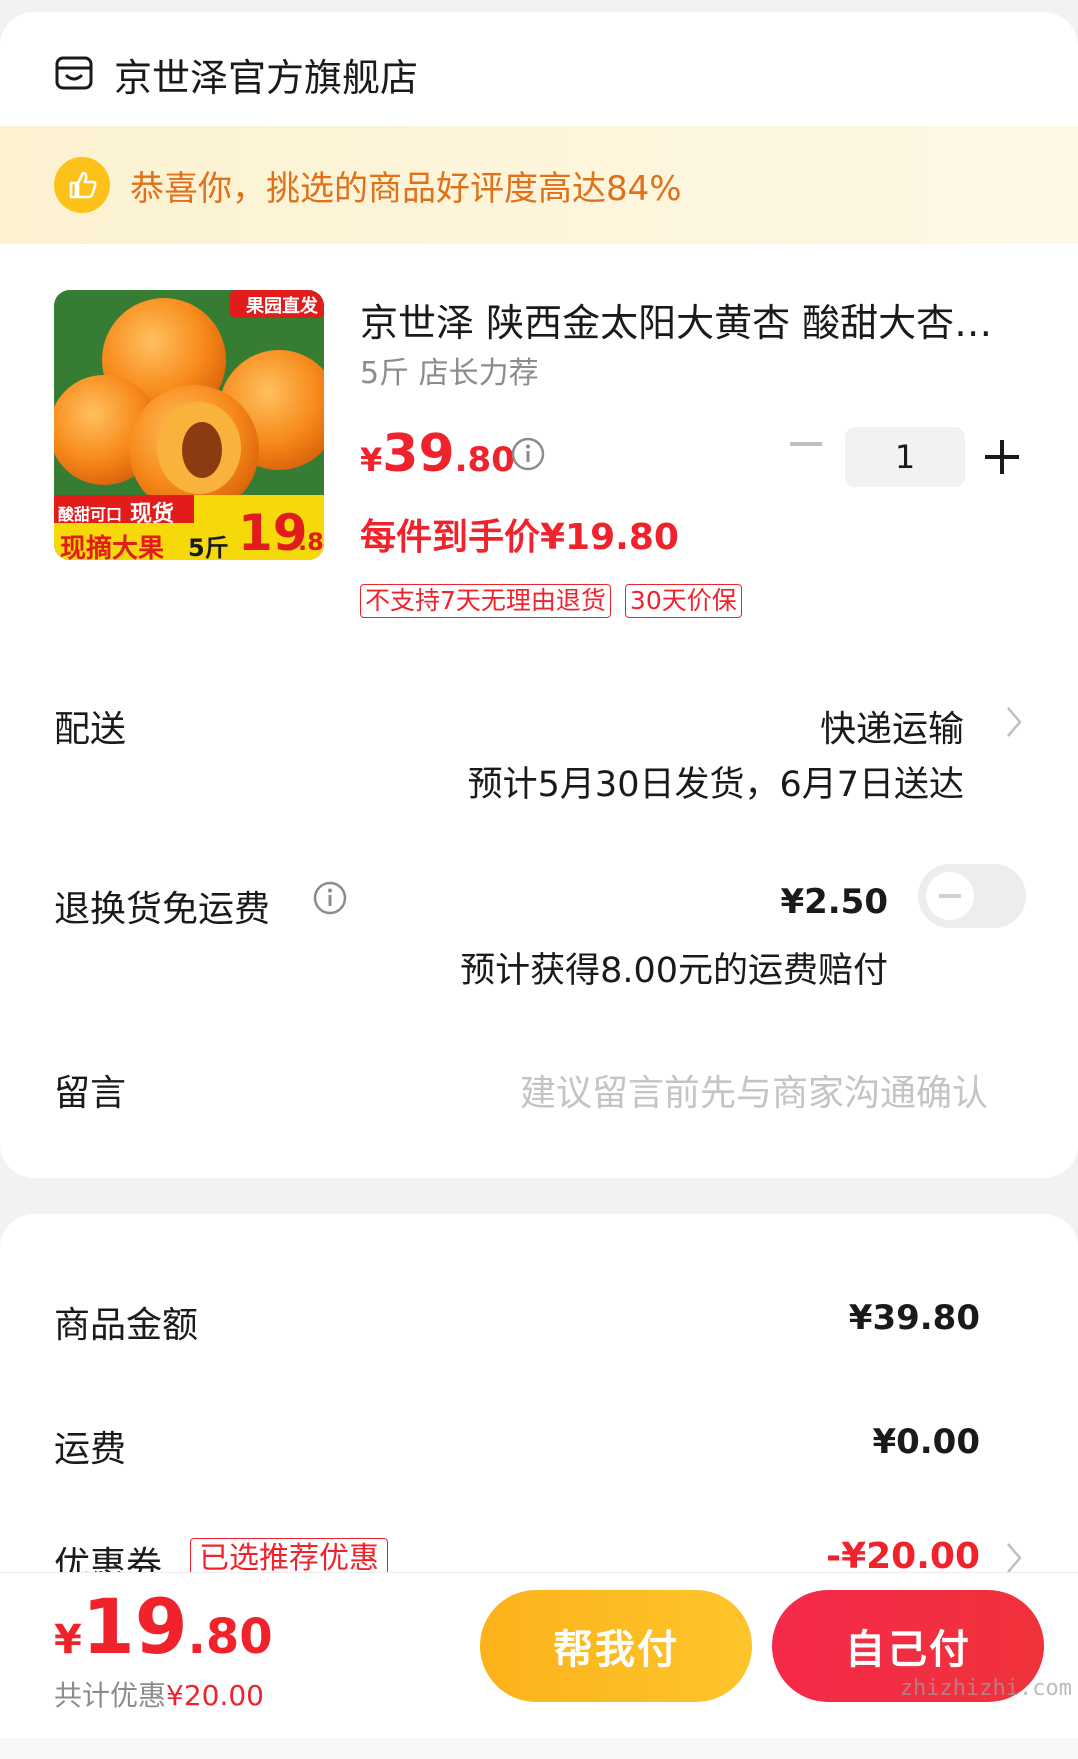  I want to click on image-price-dec: .8, so click(311, 542).